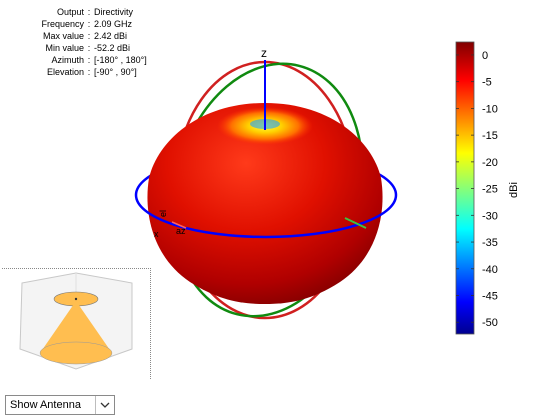  I want to click on colorbar-tick-label: -15, so click(490, 136).